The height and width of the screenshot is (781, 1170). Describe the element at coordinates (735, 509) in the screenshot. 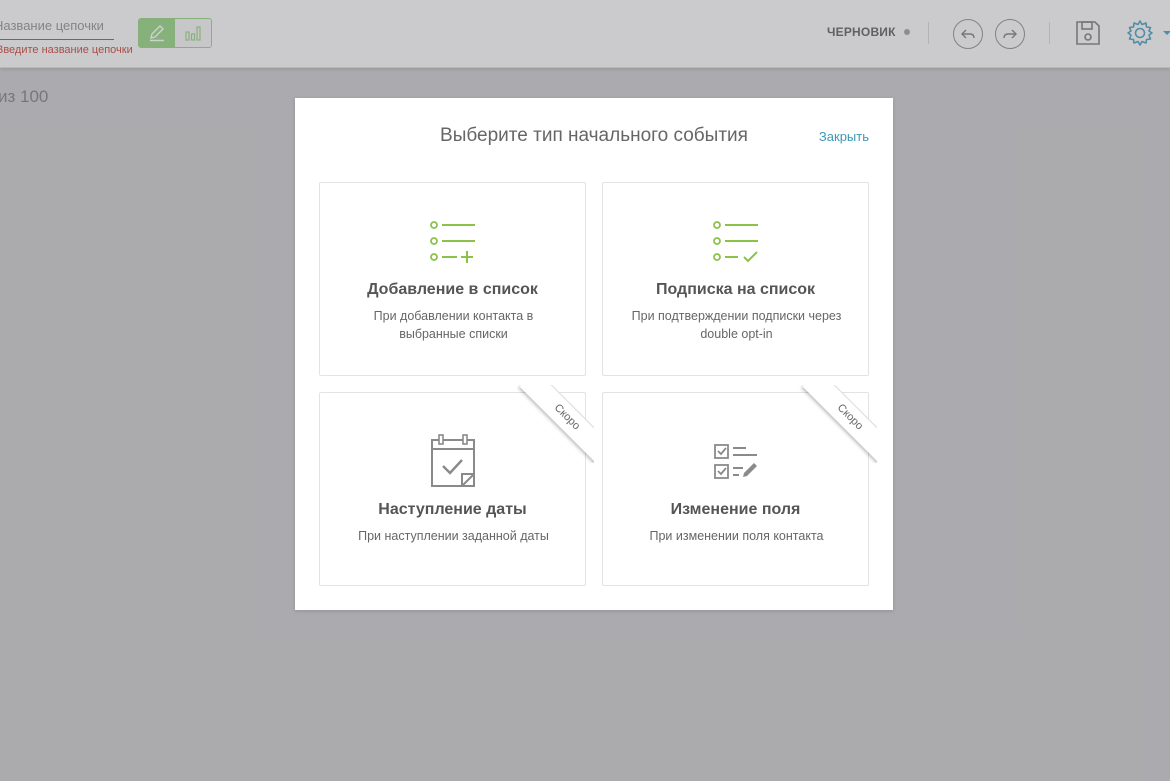

I see `card-title: Изменение поля` at that location.